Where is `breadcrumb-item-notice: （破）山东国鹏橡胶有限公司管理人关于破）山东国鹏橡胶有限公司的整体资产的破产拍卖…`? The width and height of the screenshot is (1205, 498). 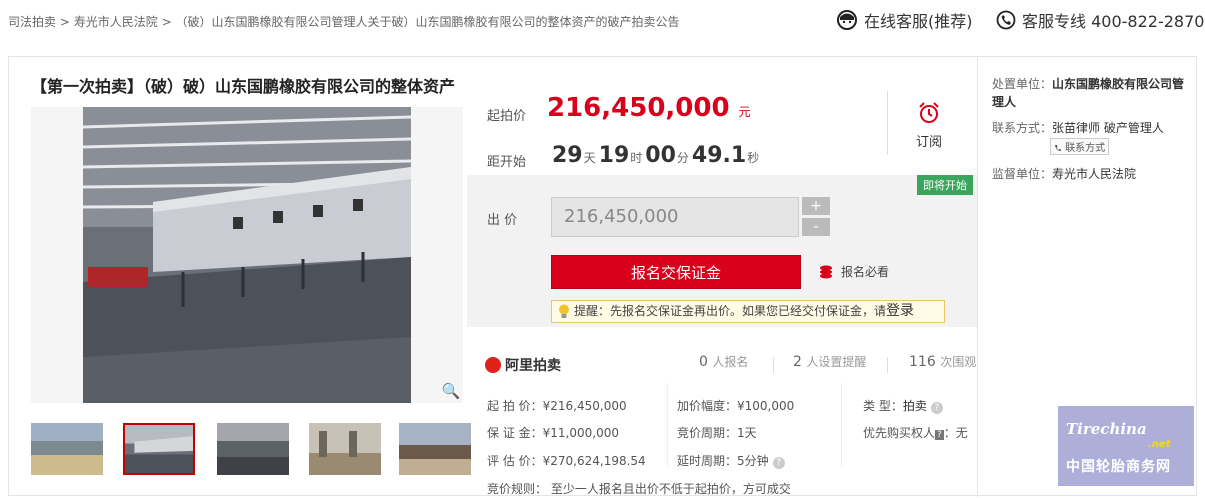 breadcrumb-item-notice: （破）山东国鹏橡胶有限公司管理人关于破）山东国鹏橡胶有限公司的整体资产的破产拍卖… is located at coordinates (427, 22).